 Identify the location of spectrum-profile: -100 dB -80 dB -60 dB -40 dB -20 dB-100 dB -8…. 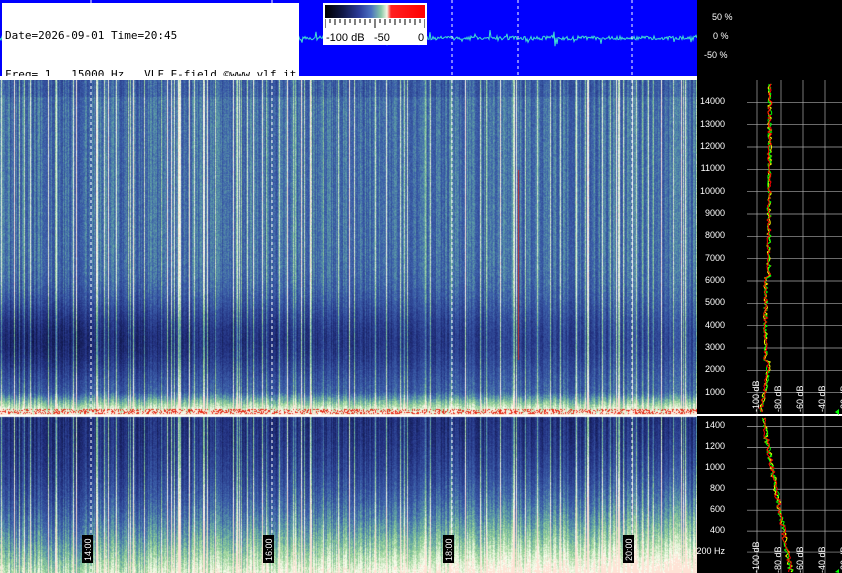
(769, 326).